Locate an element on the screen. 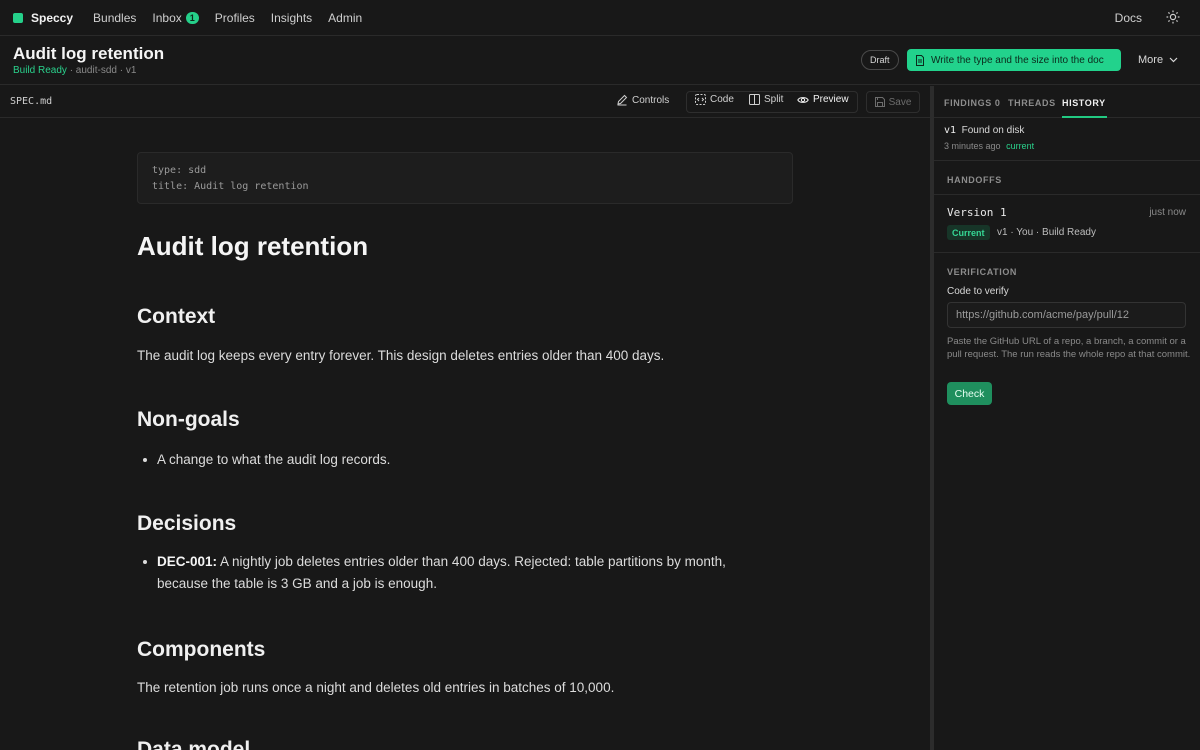 This screenshot has width=1200, height=750. nav-item-inbox-label: Inbox is located at coordinates (167, 17).